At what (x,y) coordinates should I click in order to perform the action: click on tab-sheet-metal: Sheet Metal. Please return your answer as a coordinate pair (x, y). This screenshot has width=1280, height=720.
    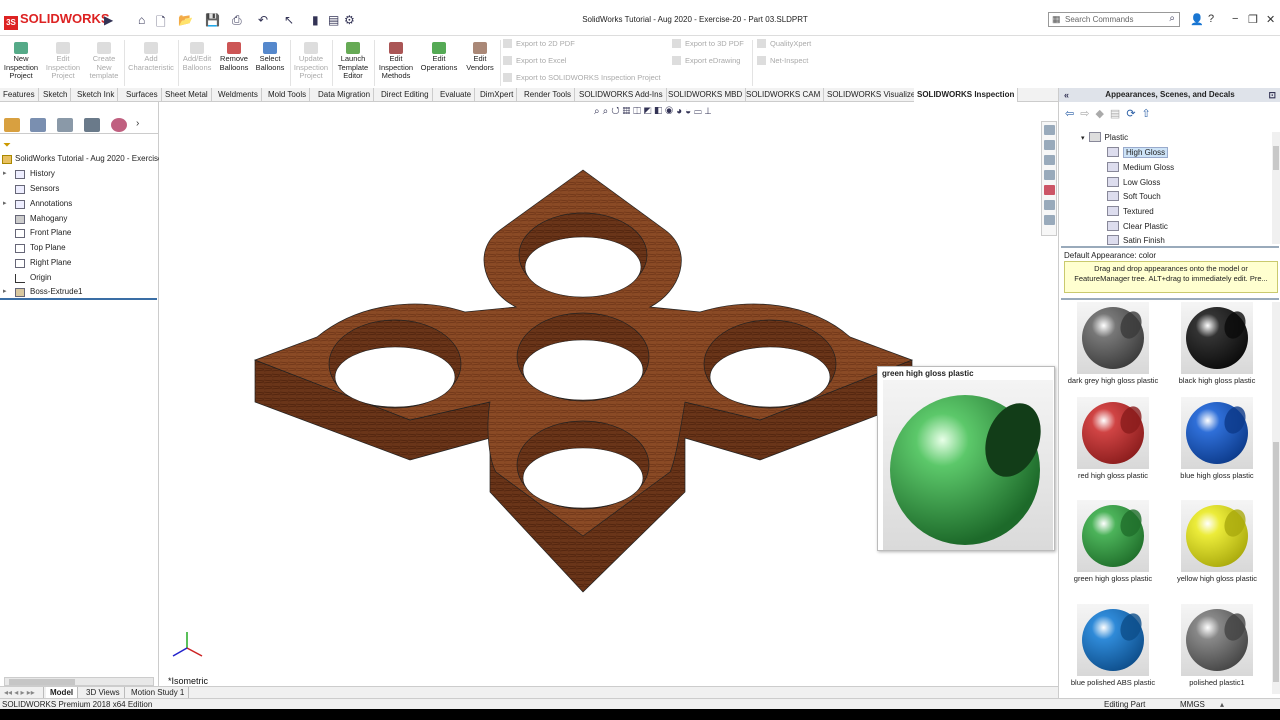
    Looking at the image, I should click on (187, 95).